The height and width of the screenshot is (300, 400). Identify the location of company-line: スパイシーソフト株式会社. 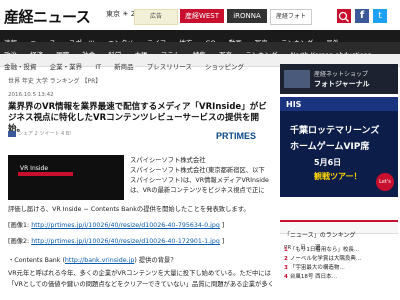
(168, 160).